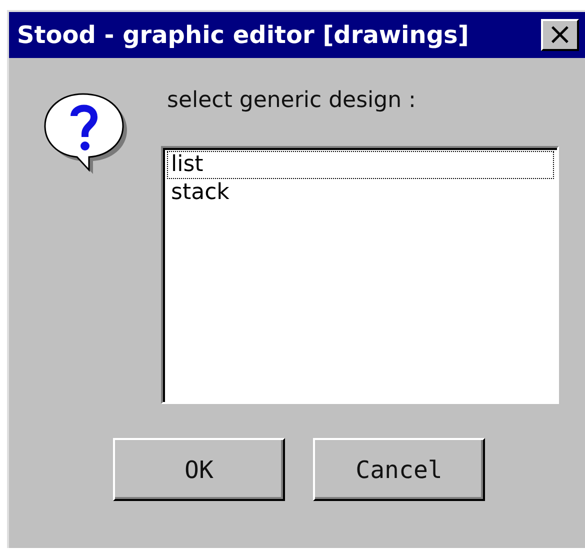 The image size is (585, 552). Describe the element at coordinates (243, 35) in the screenshot. I see `window-title: Stood - graphic editor [drawings]` at that location.